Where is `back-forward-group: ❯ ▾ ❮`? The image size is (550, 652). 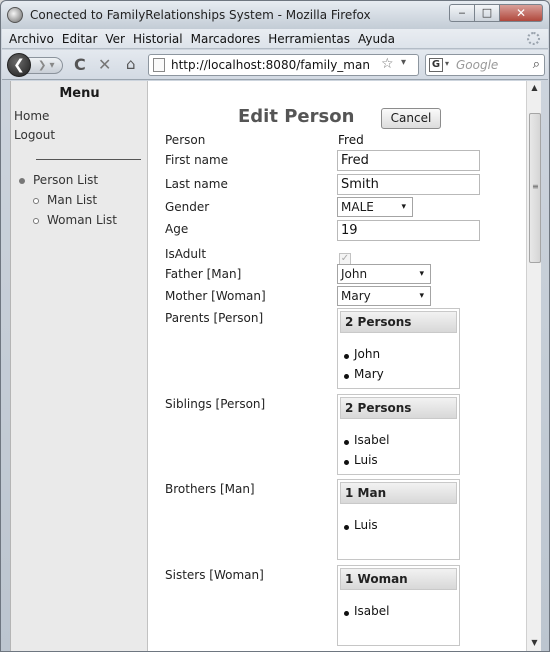 back-forward-group: ❯ ▾ ❮ is located at coordinates (35, 65).